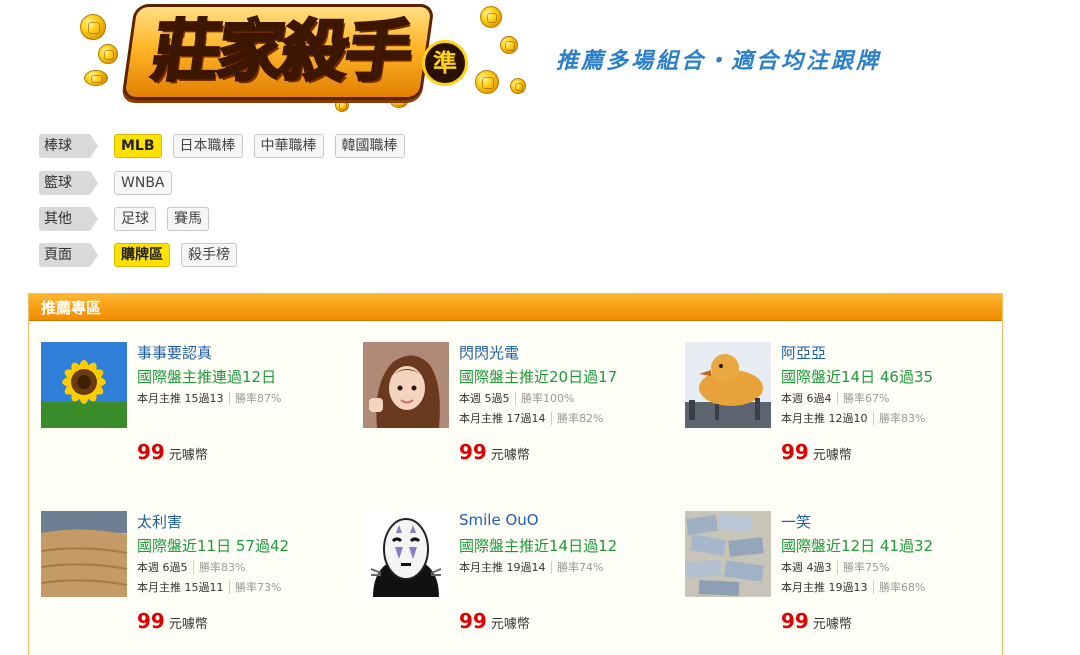 The height and width of the screenshot is (655, 1080). I want to click on category-item-wnba: WNBA, so click(143, 183).